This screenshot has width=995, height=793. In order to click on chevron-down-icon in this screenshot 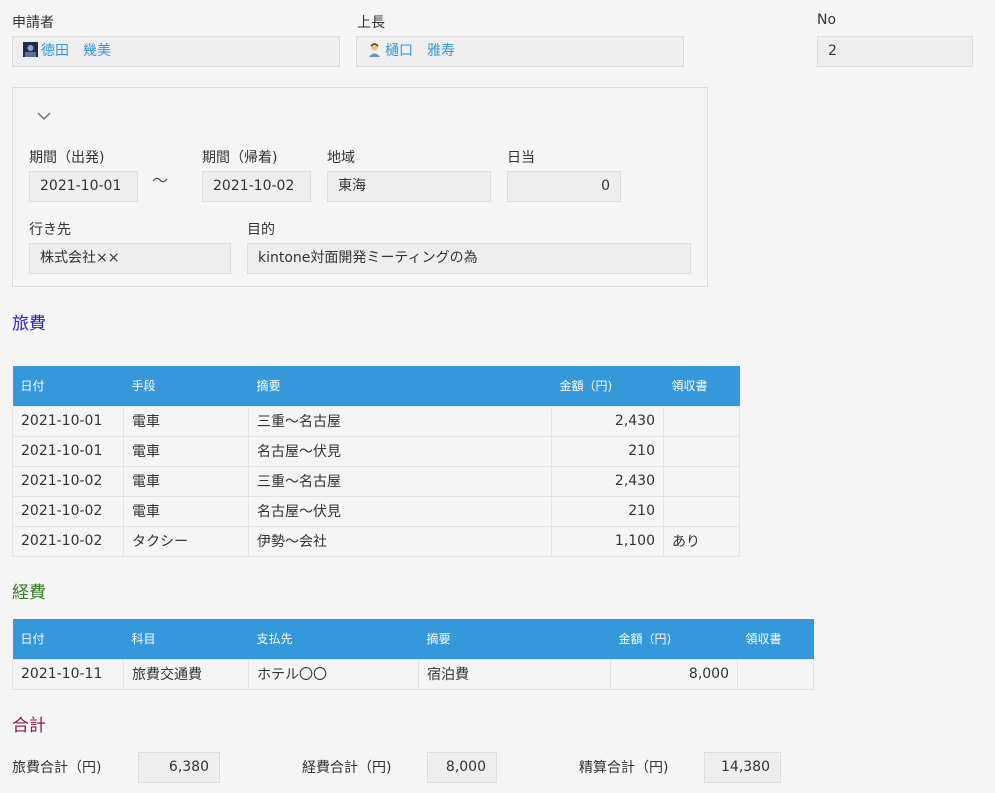, I will do `click(44, 116)`.